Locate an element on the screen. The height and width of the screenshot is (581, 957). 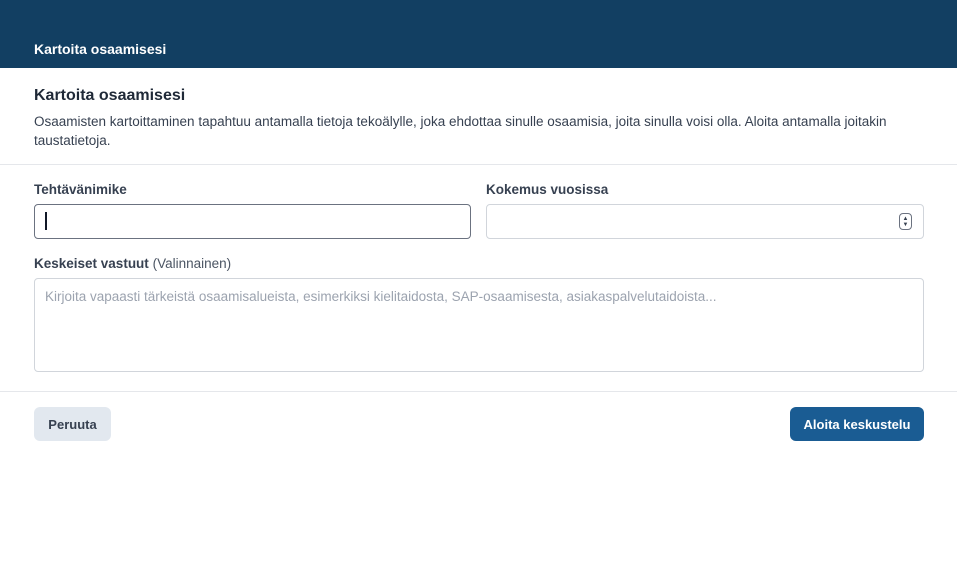
responsibilities-label: Keskeiset vastuut (Valinnainen) is located at coordinates (132, 264).